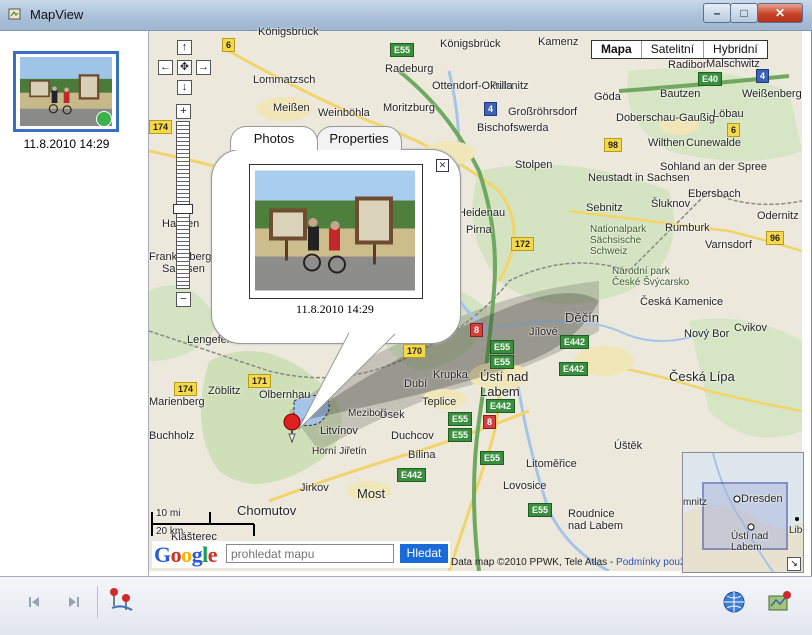 This screenshot has width=812, height=635. What do you see at coordinates (172, 436) in the screenshot?
I see `place-label: Buchholz` at bounding box center [172, 436].